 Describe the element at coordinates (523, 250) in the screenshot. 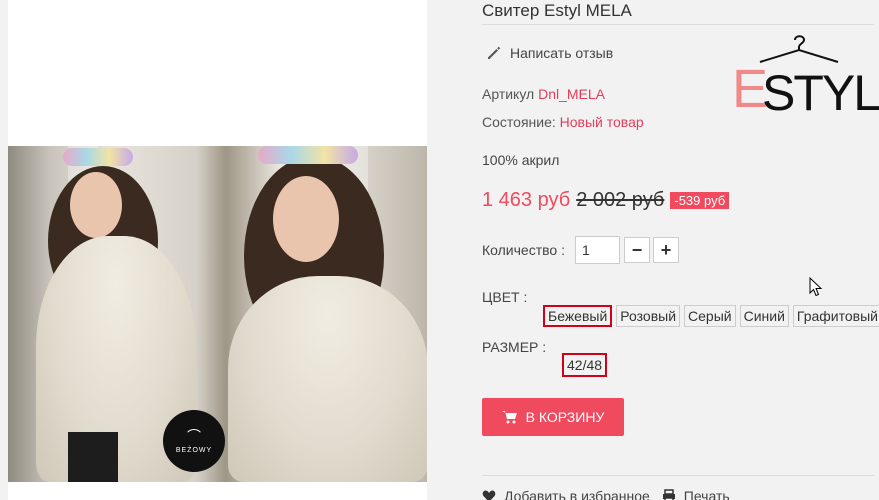

I see `quantity-label: Количество :` at that location.